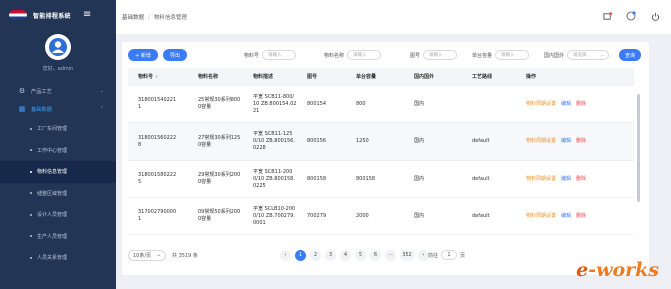  What do you see at coordinates (366, 76) in the screenshot?
I see `header-capacity: 单台容量` at bounding box center [366, 76].